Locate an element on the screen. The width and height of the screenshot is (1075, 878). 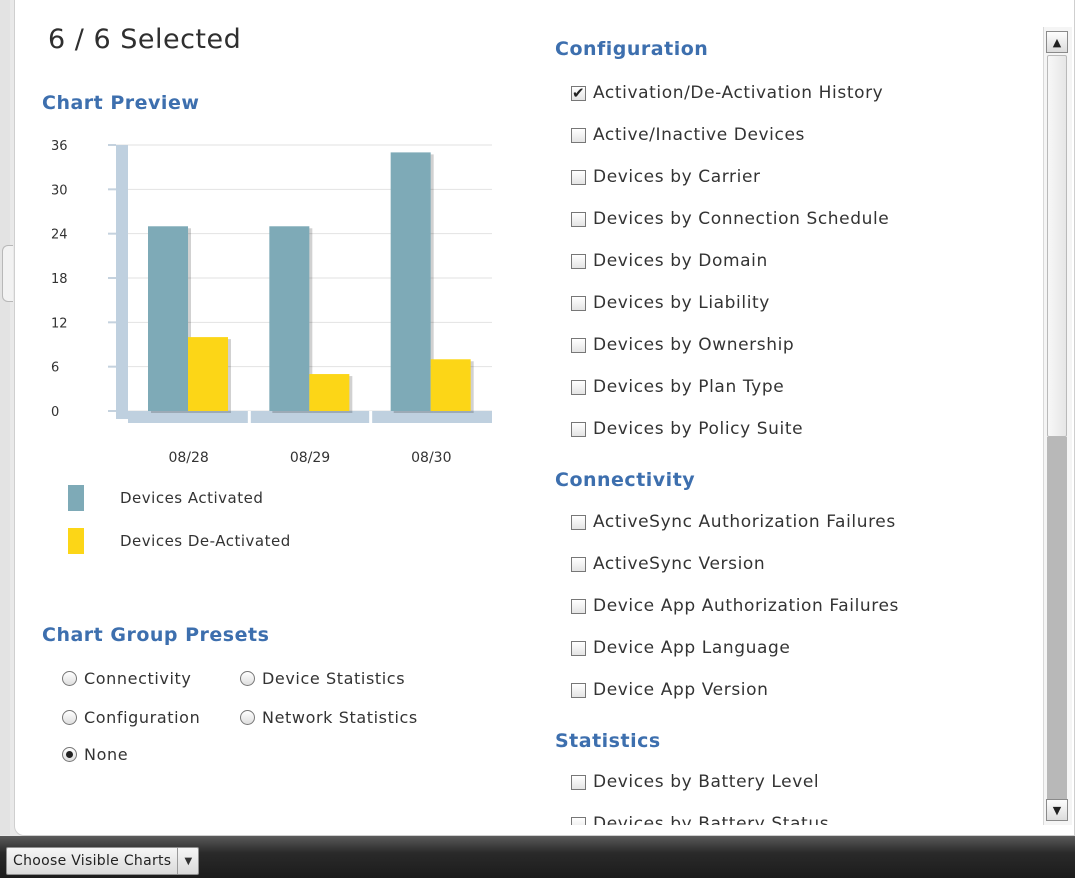
list-scrollbar: ▲ ▼ is located at coordinates (1057, 426).